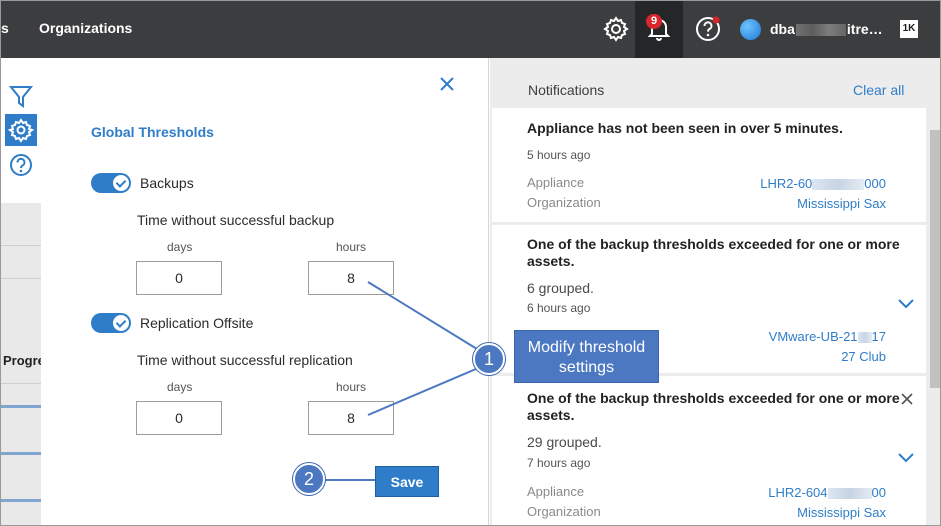 Image resolution: width=941 pixels, height=526 pixels. I want to click on backups-toggle, so click(111, 183).